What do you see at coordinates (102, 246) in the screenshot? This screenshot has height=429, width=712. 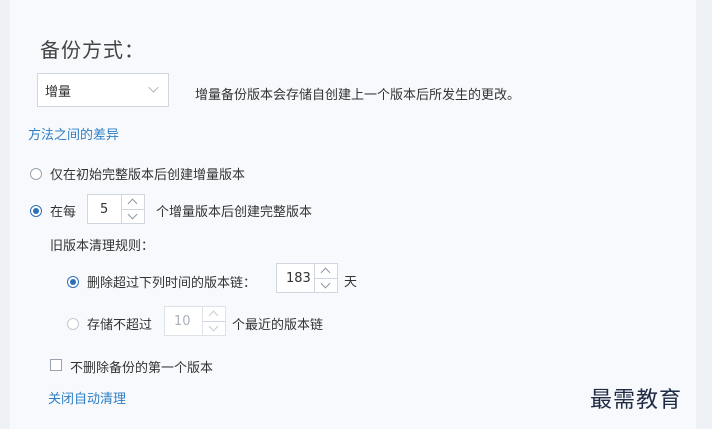 I see `cleanup-rules-title: 旧版本清理规则：` at bounding box center [102, 246].